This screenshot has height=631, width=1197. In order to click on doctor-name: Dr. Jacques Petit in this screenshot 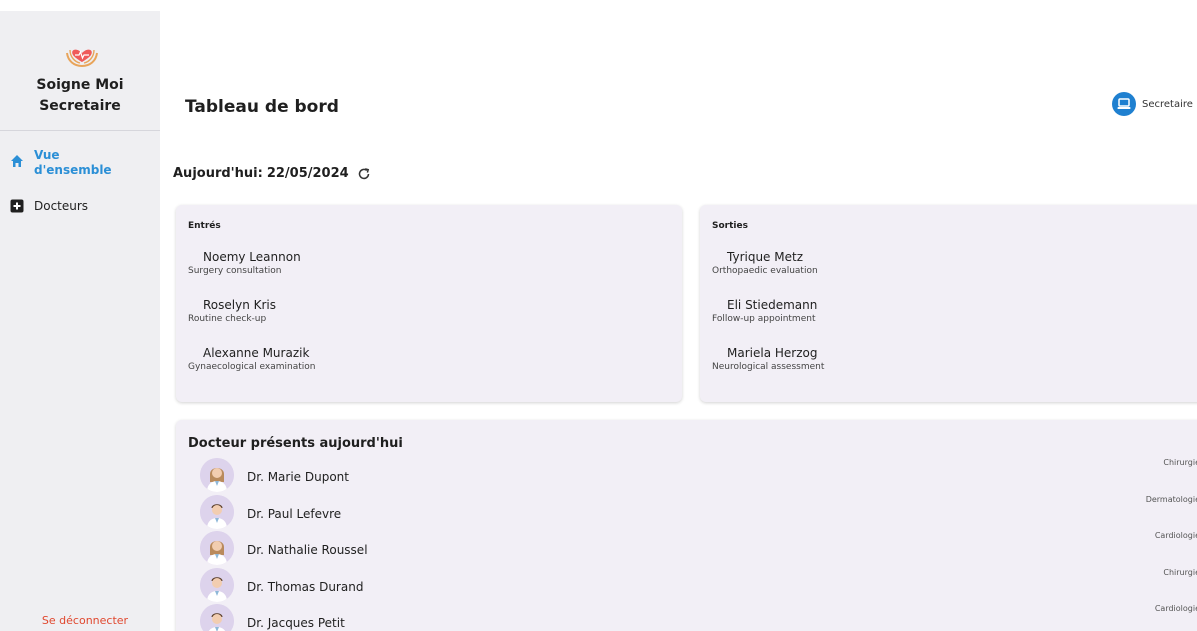, I will do `click(296, 623)`.